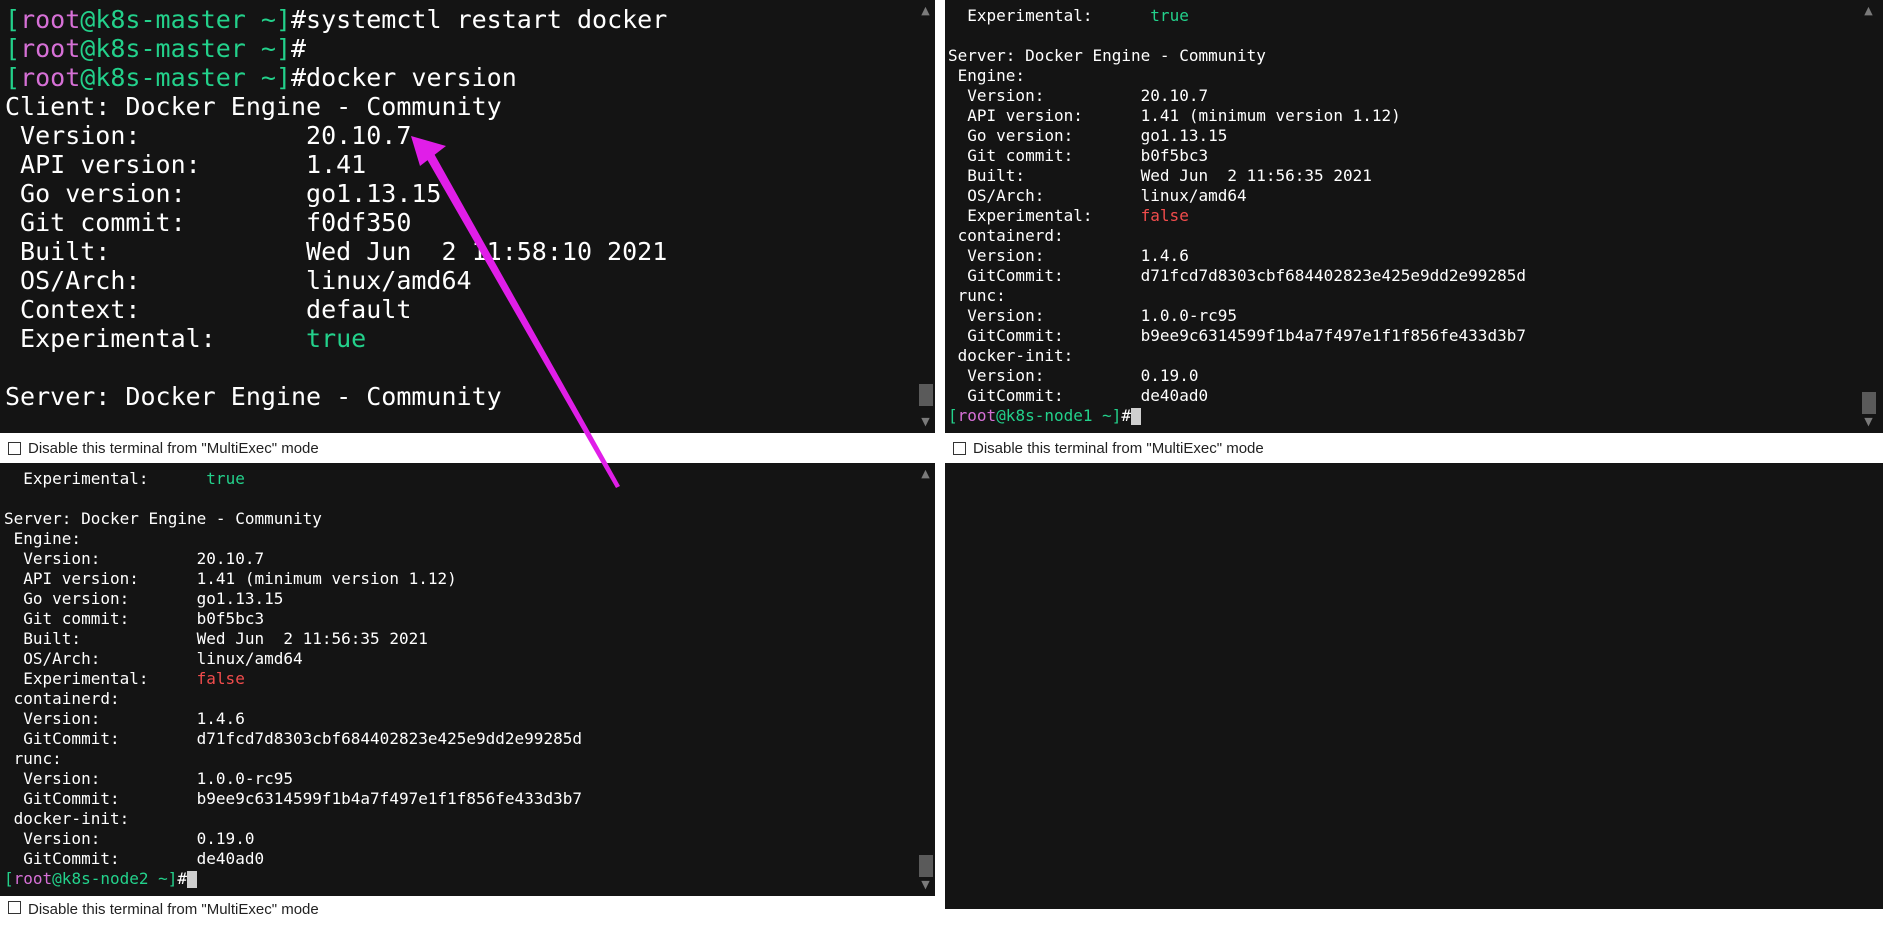 Image resolution: width=1883 pixels, height=926 pixels. Describe the element at coordinates (1136, 416) in the screenshot. I see `text-cursor` at that location.